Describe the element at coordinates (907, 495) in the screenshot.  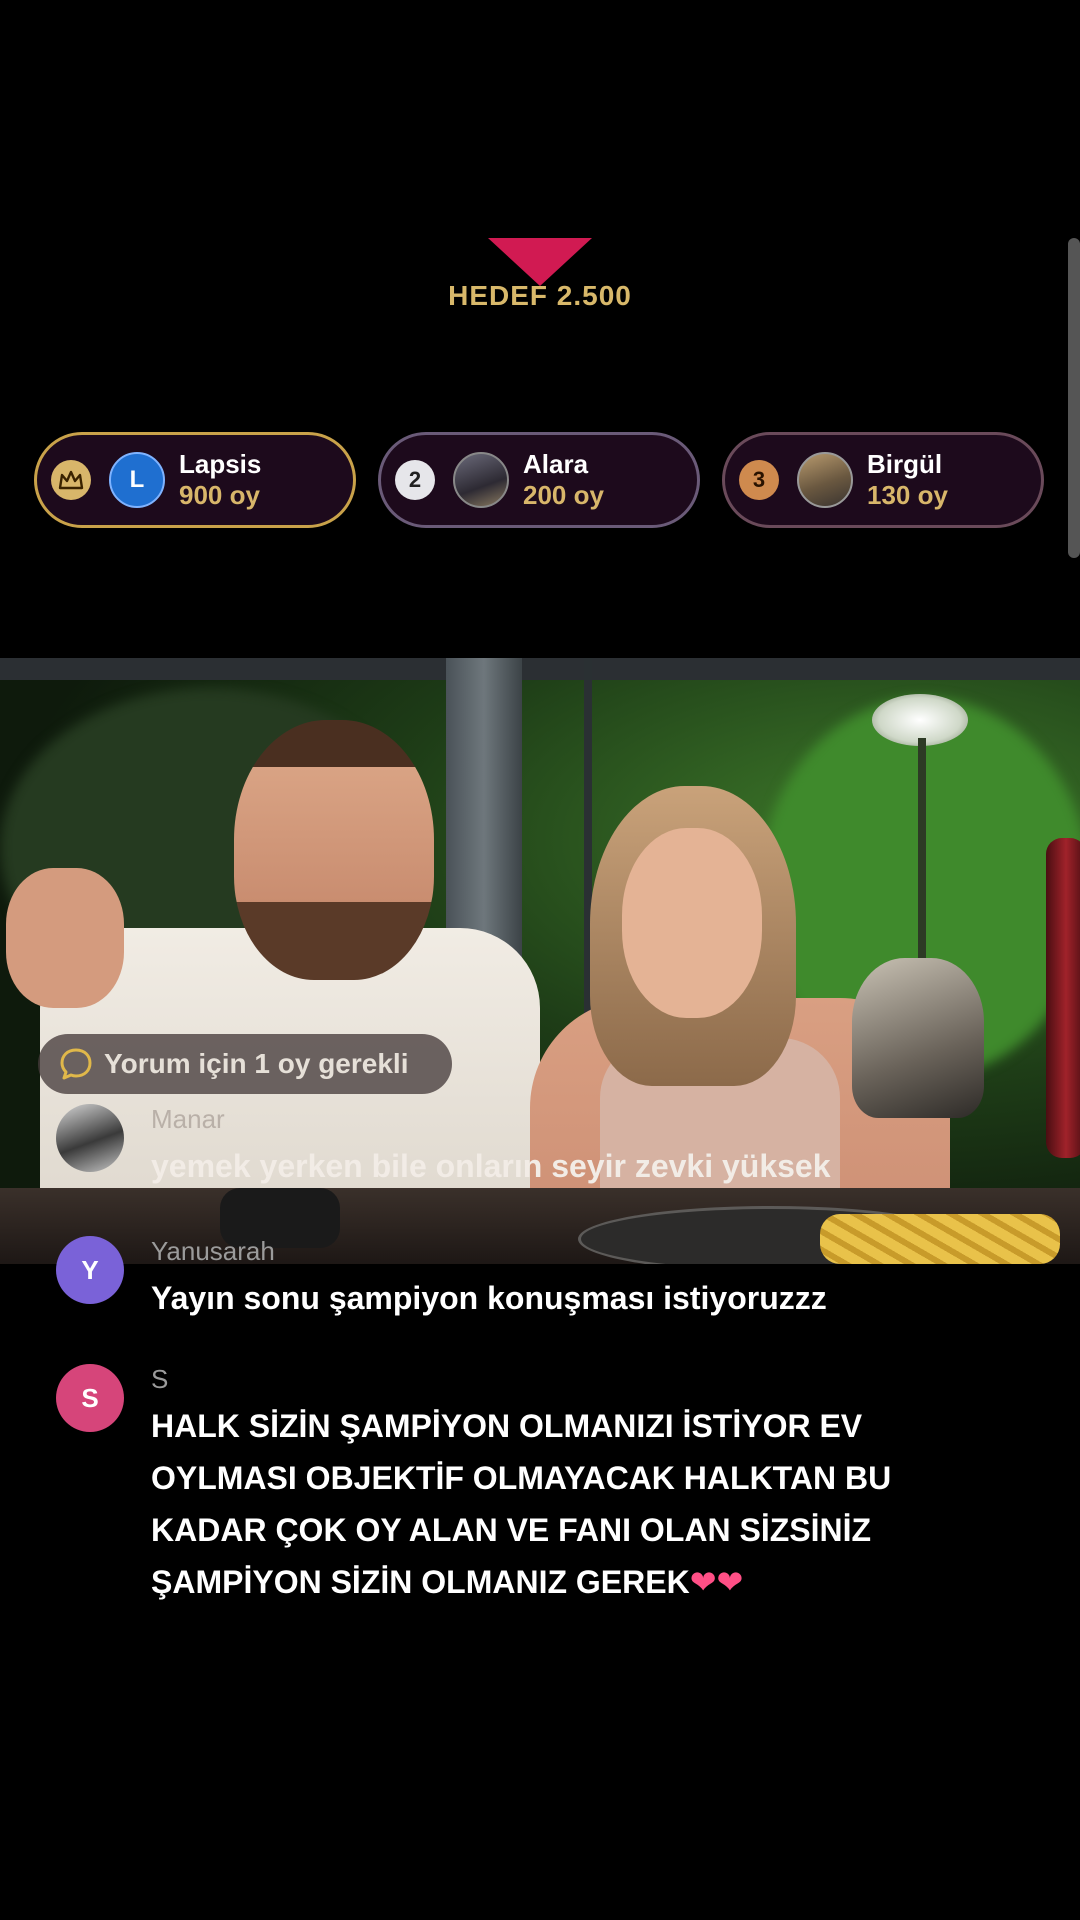
I see `leaderboard-votes: 130 oy` at that location.